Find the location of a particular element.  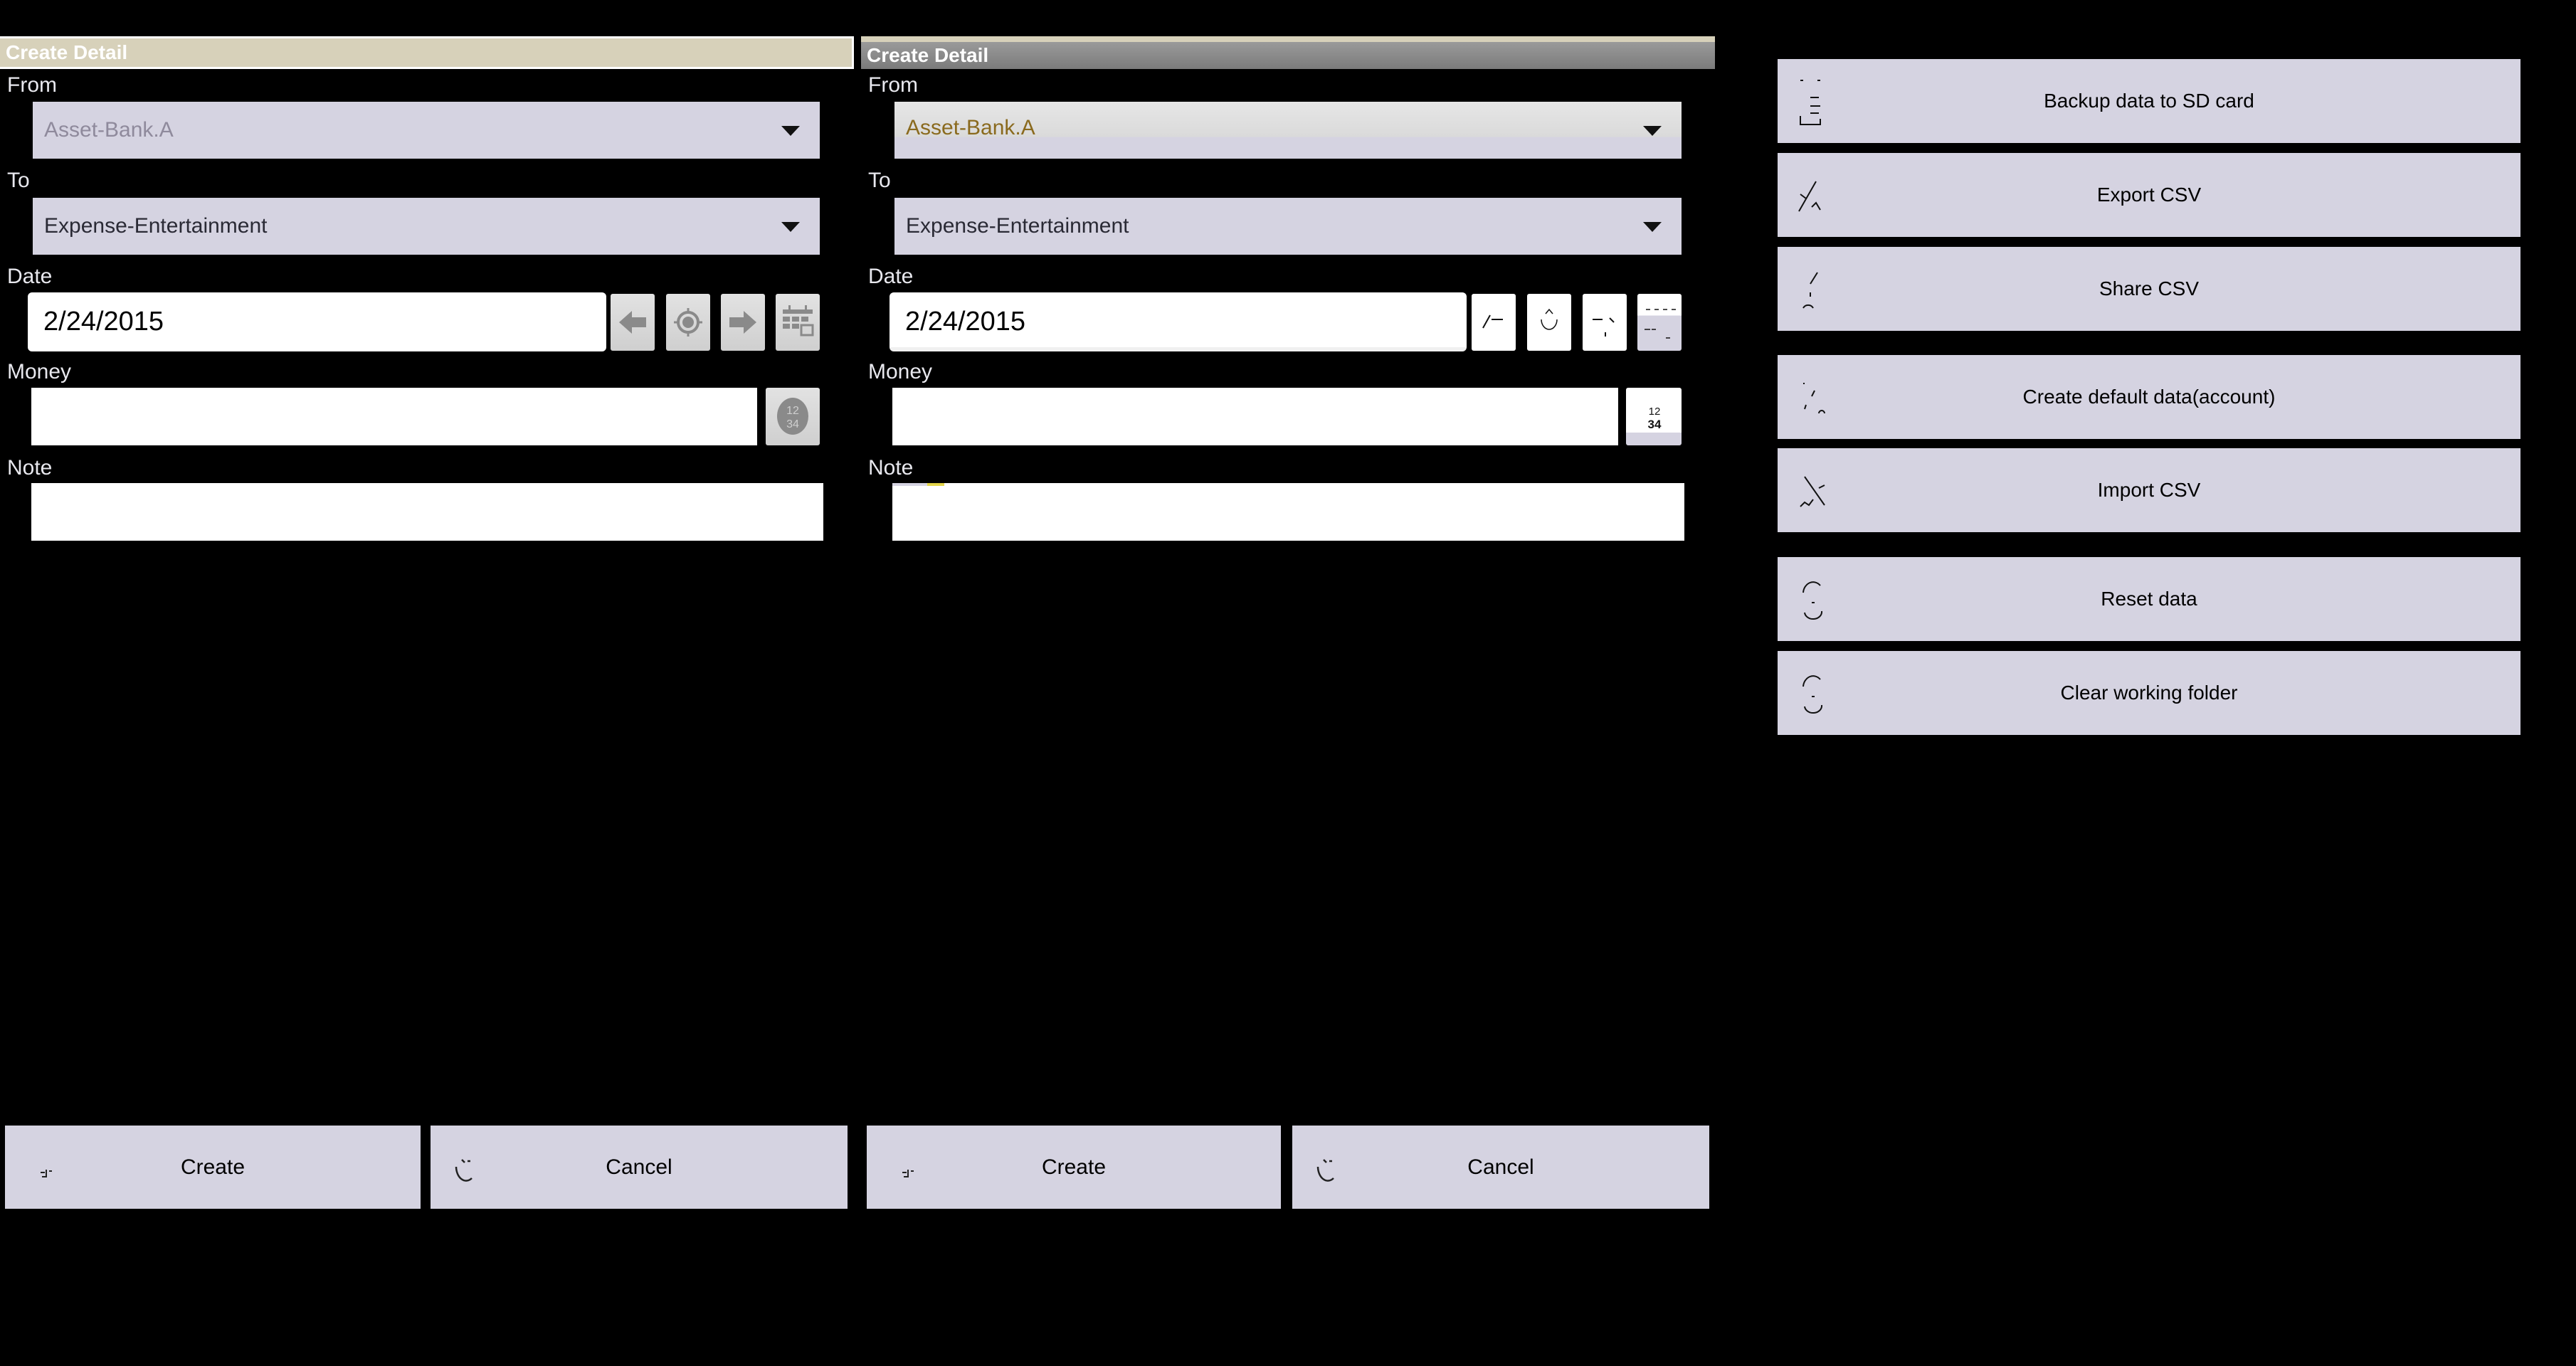

side-menu-label: Export CSV is located at coordinates (2149, 195).